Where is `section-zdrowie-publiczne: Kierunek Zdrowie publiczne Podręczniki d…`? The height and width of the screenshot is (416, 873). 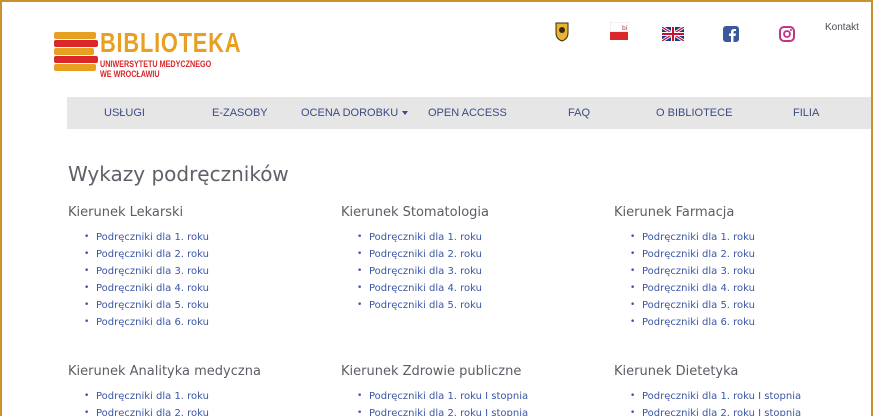 section-zdrowie-publiczne: Kierunek Zdrowie publiczne Podręczniki d… is located at coordinates (471, 390).